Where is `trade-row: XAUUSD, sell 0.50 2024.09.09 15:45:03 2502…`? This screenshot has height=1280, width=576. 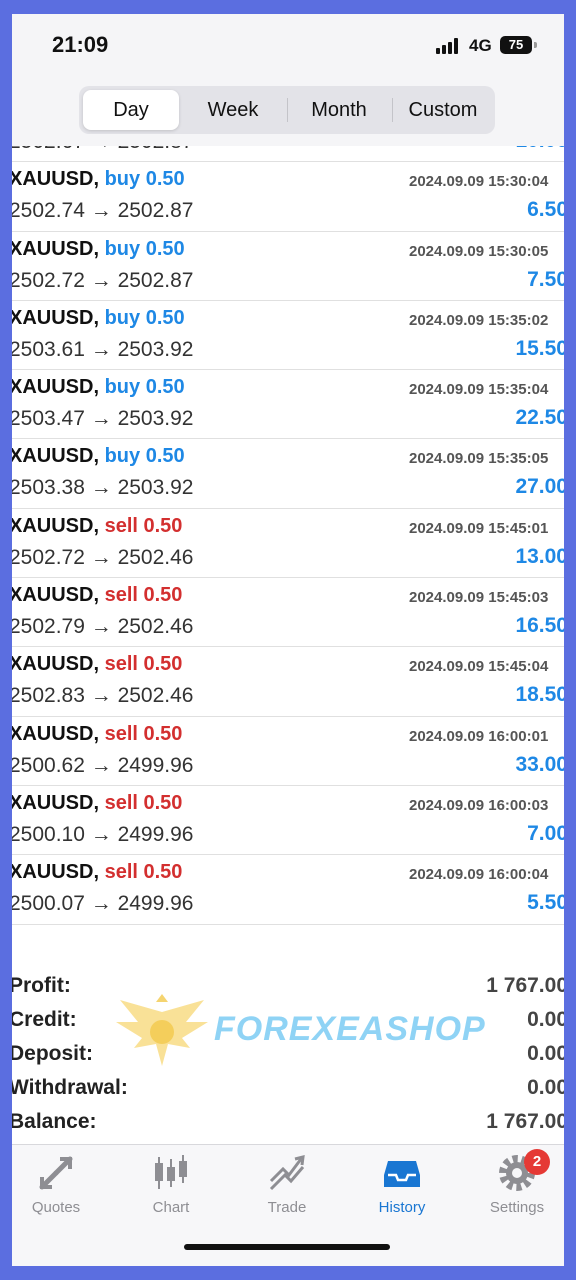
trade-row: XAUUSD, sell 0.50 2024.09.09 15:45:03 2502… is located at coordinates (288, 613).